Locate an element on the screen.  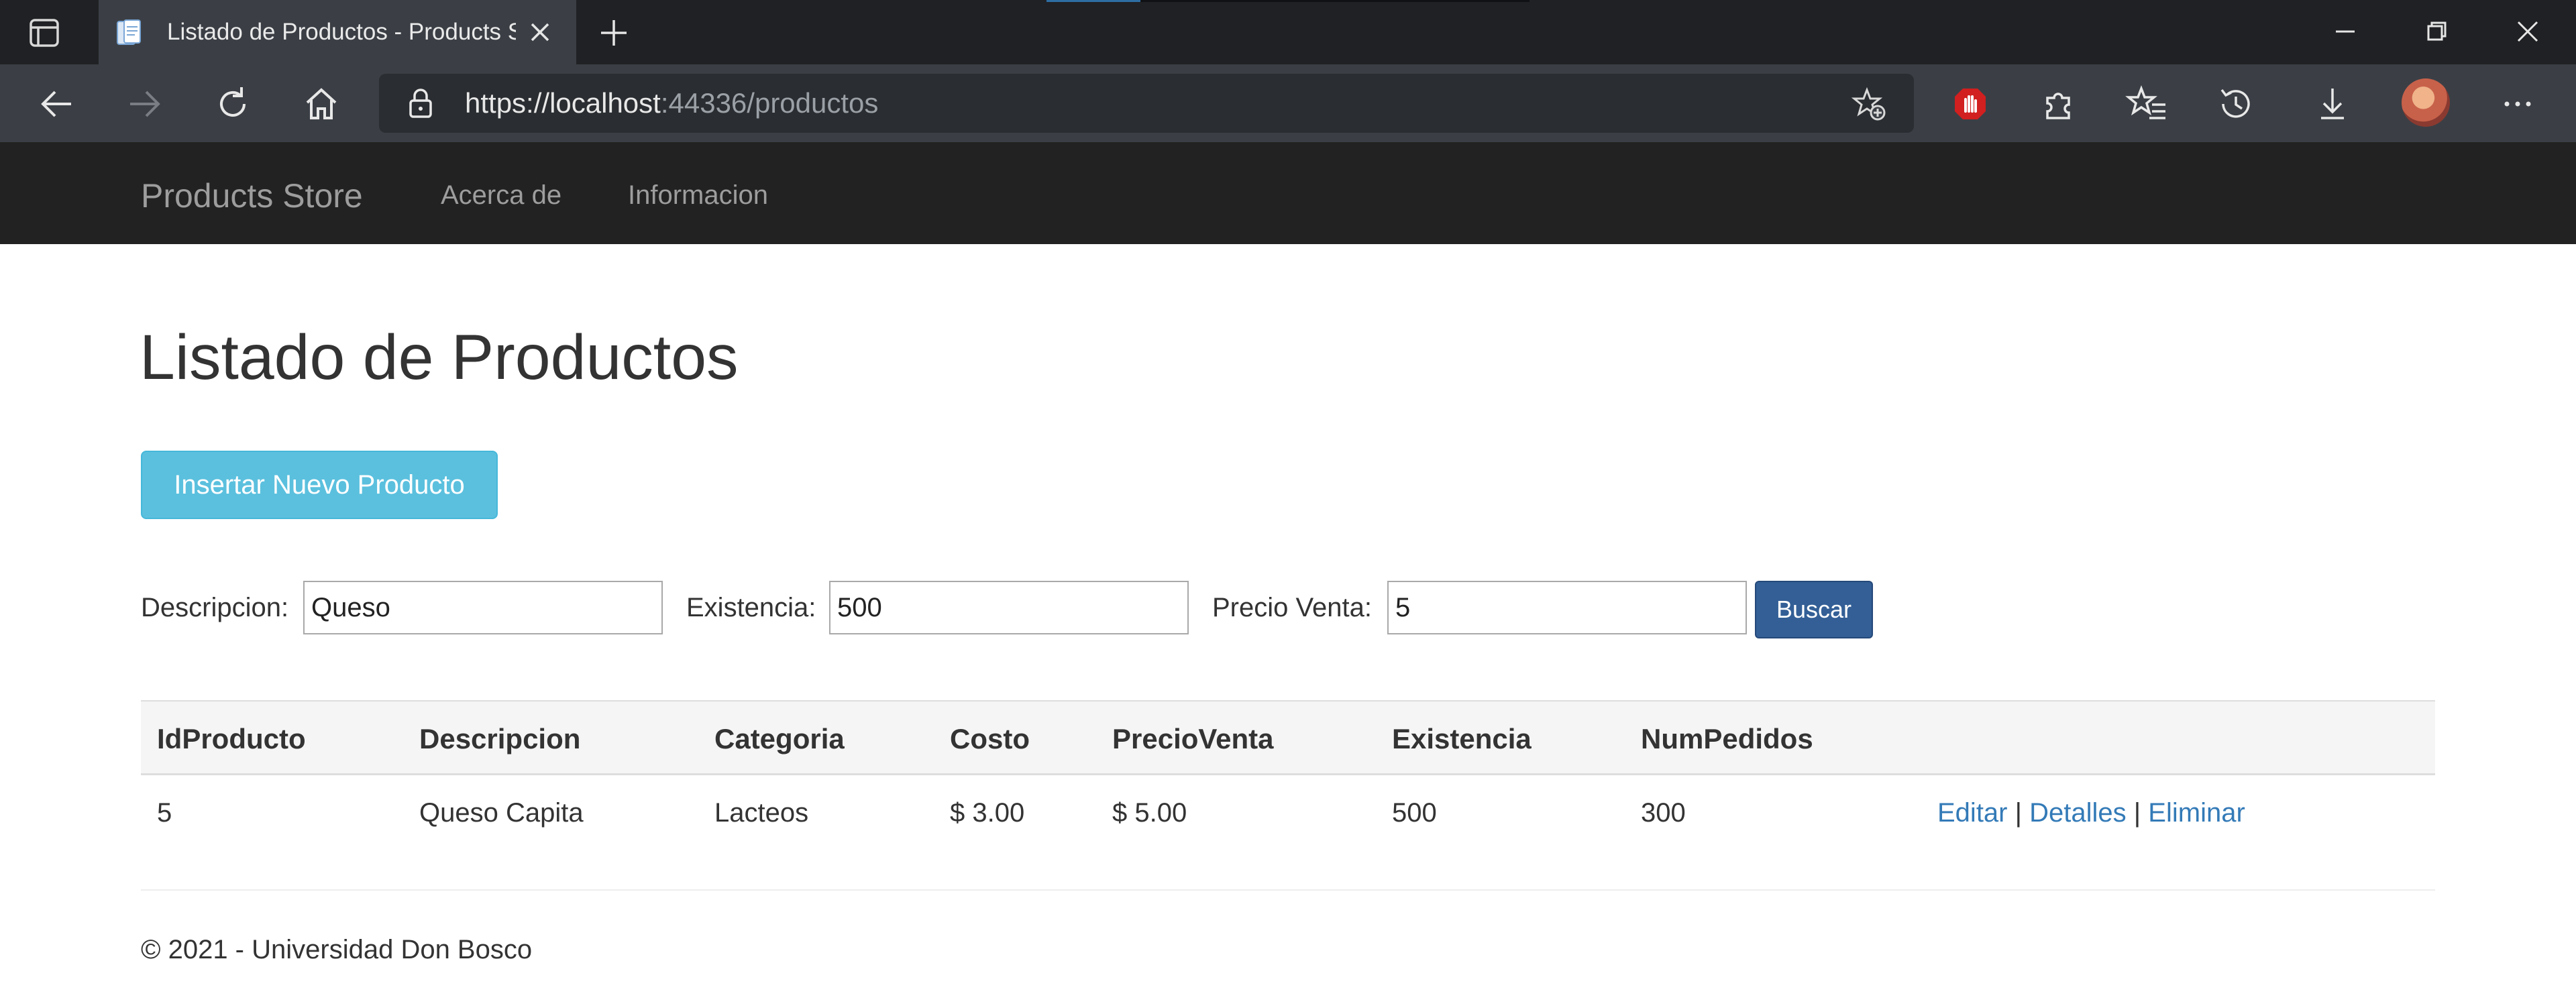
browser-tab-active: Listado de Productos - Products Store is located at coordinates (337, 32).